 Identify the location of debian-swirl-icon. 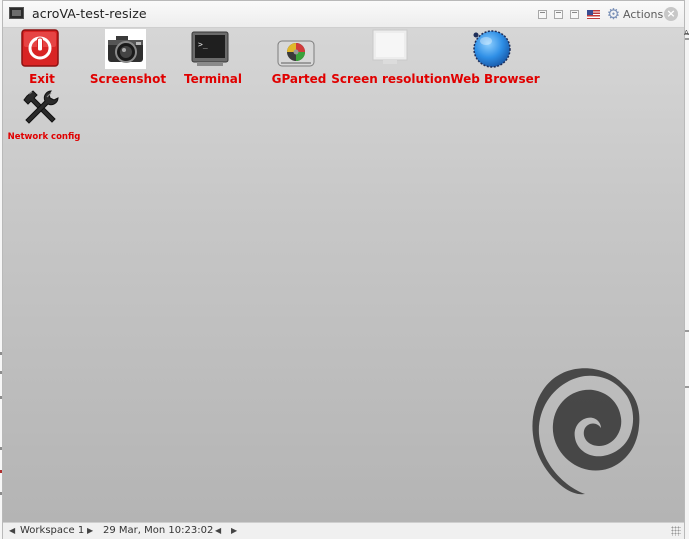
(583, 429).